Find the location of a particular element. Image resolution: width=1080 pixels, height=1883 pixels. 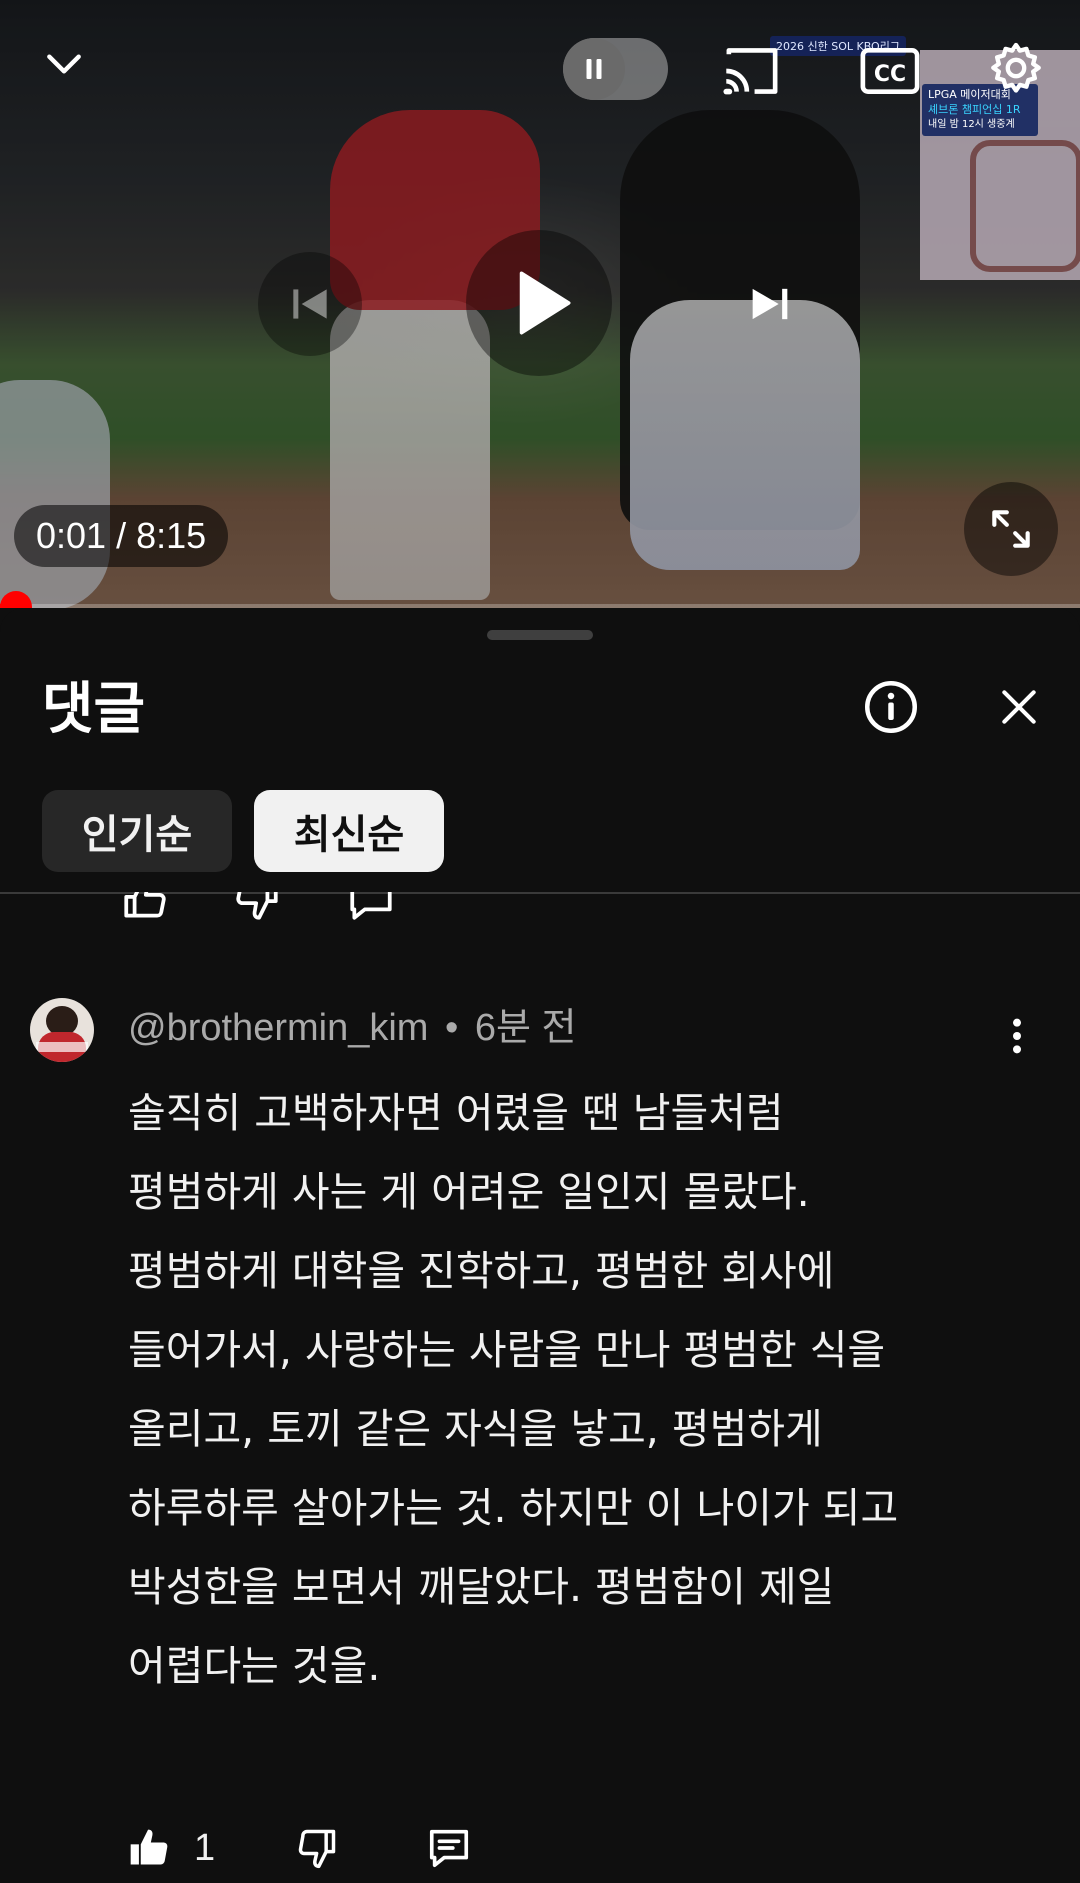

avatar is located at coordinates (62, 1030).